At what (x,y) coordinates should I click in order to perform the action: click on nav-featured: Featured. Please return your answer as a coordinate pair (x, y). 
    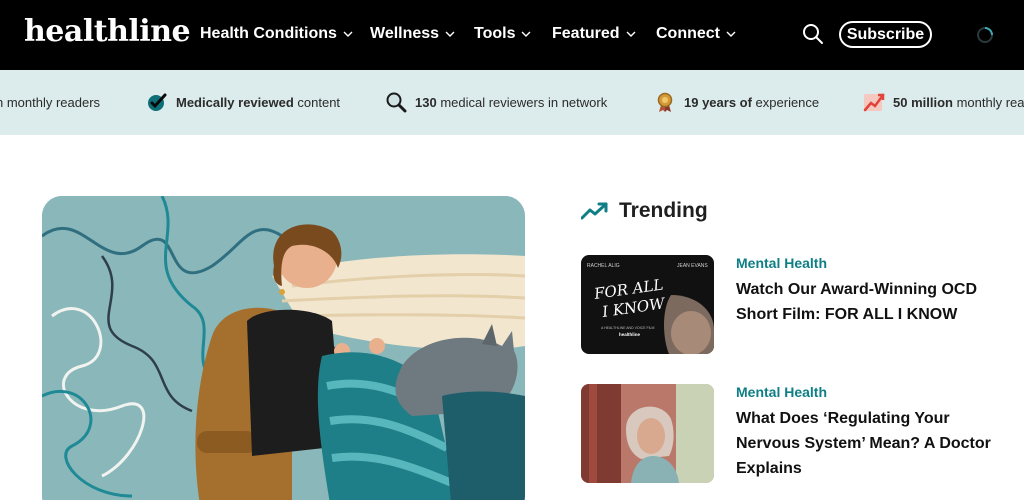
    Looking at the image, I should click on (594, 34).